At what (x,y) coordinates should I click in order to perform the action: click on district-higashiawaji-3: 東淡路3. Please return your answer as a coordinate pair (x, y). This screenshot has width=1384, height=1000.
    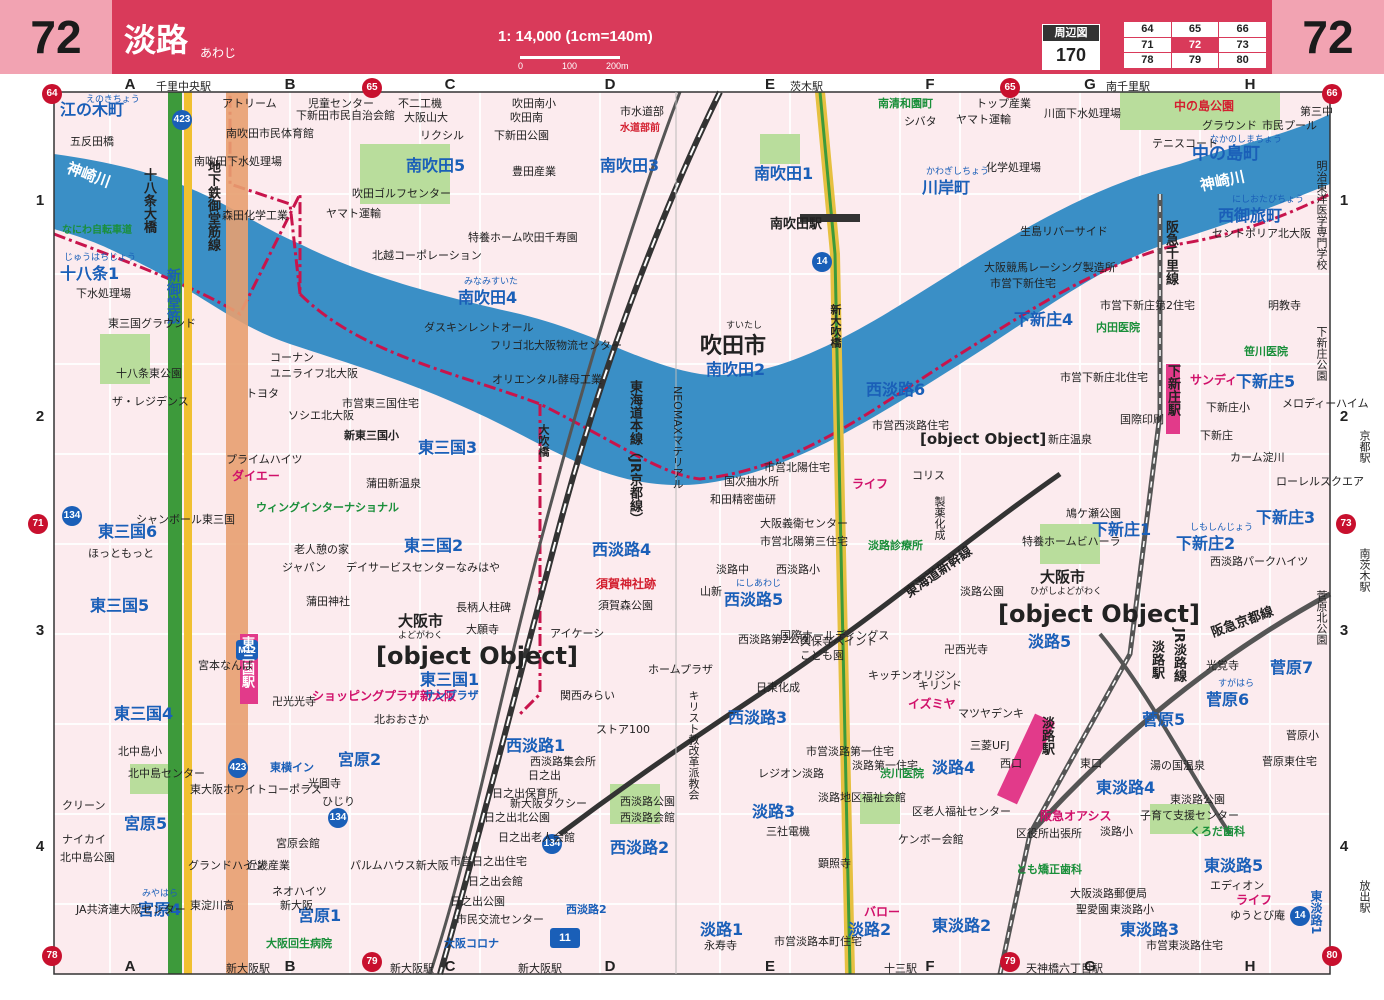
    Looking at the image, I should click on (1150, 929).